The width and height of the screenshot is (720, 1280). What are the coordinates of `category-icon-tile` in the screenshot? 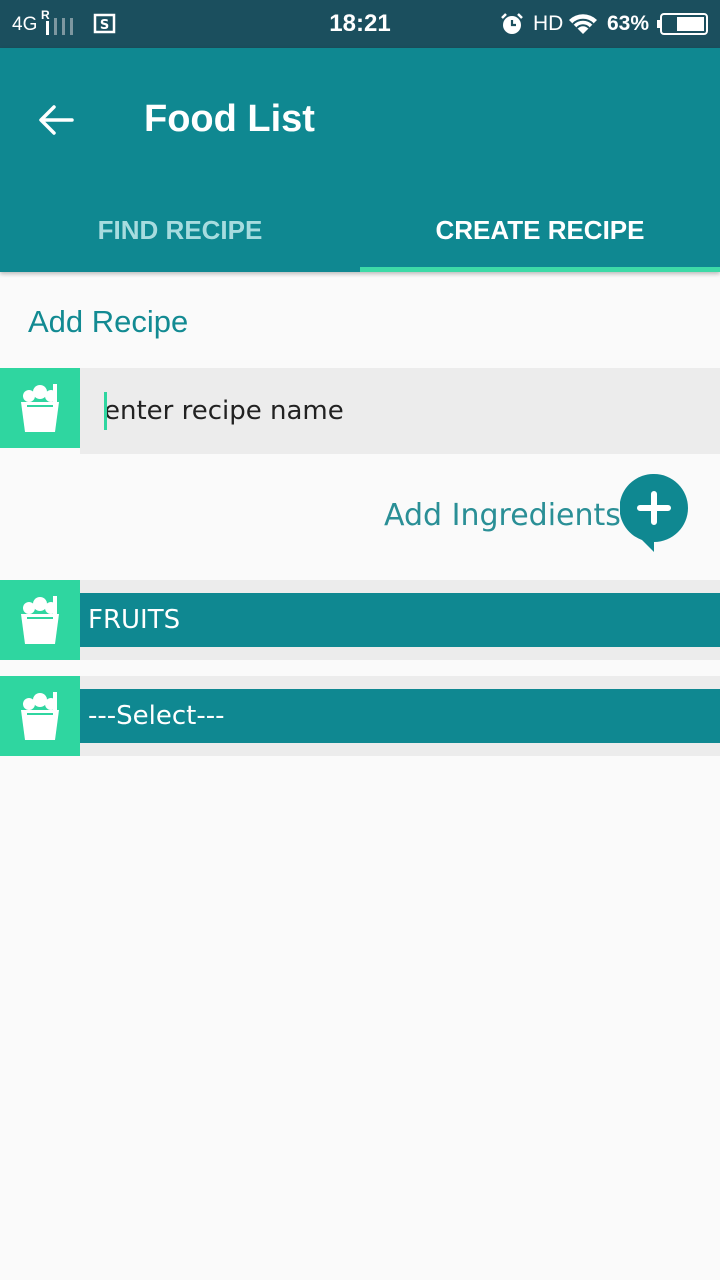 It's located at (40, 620).